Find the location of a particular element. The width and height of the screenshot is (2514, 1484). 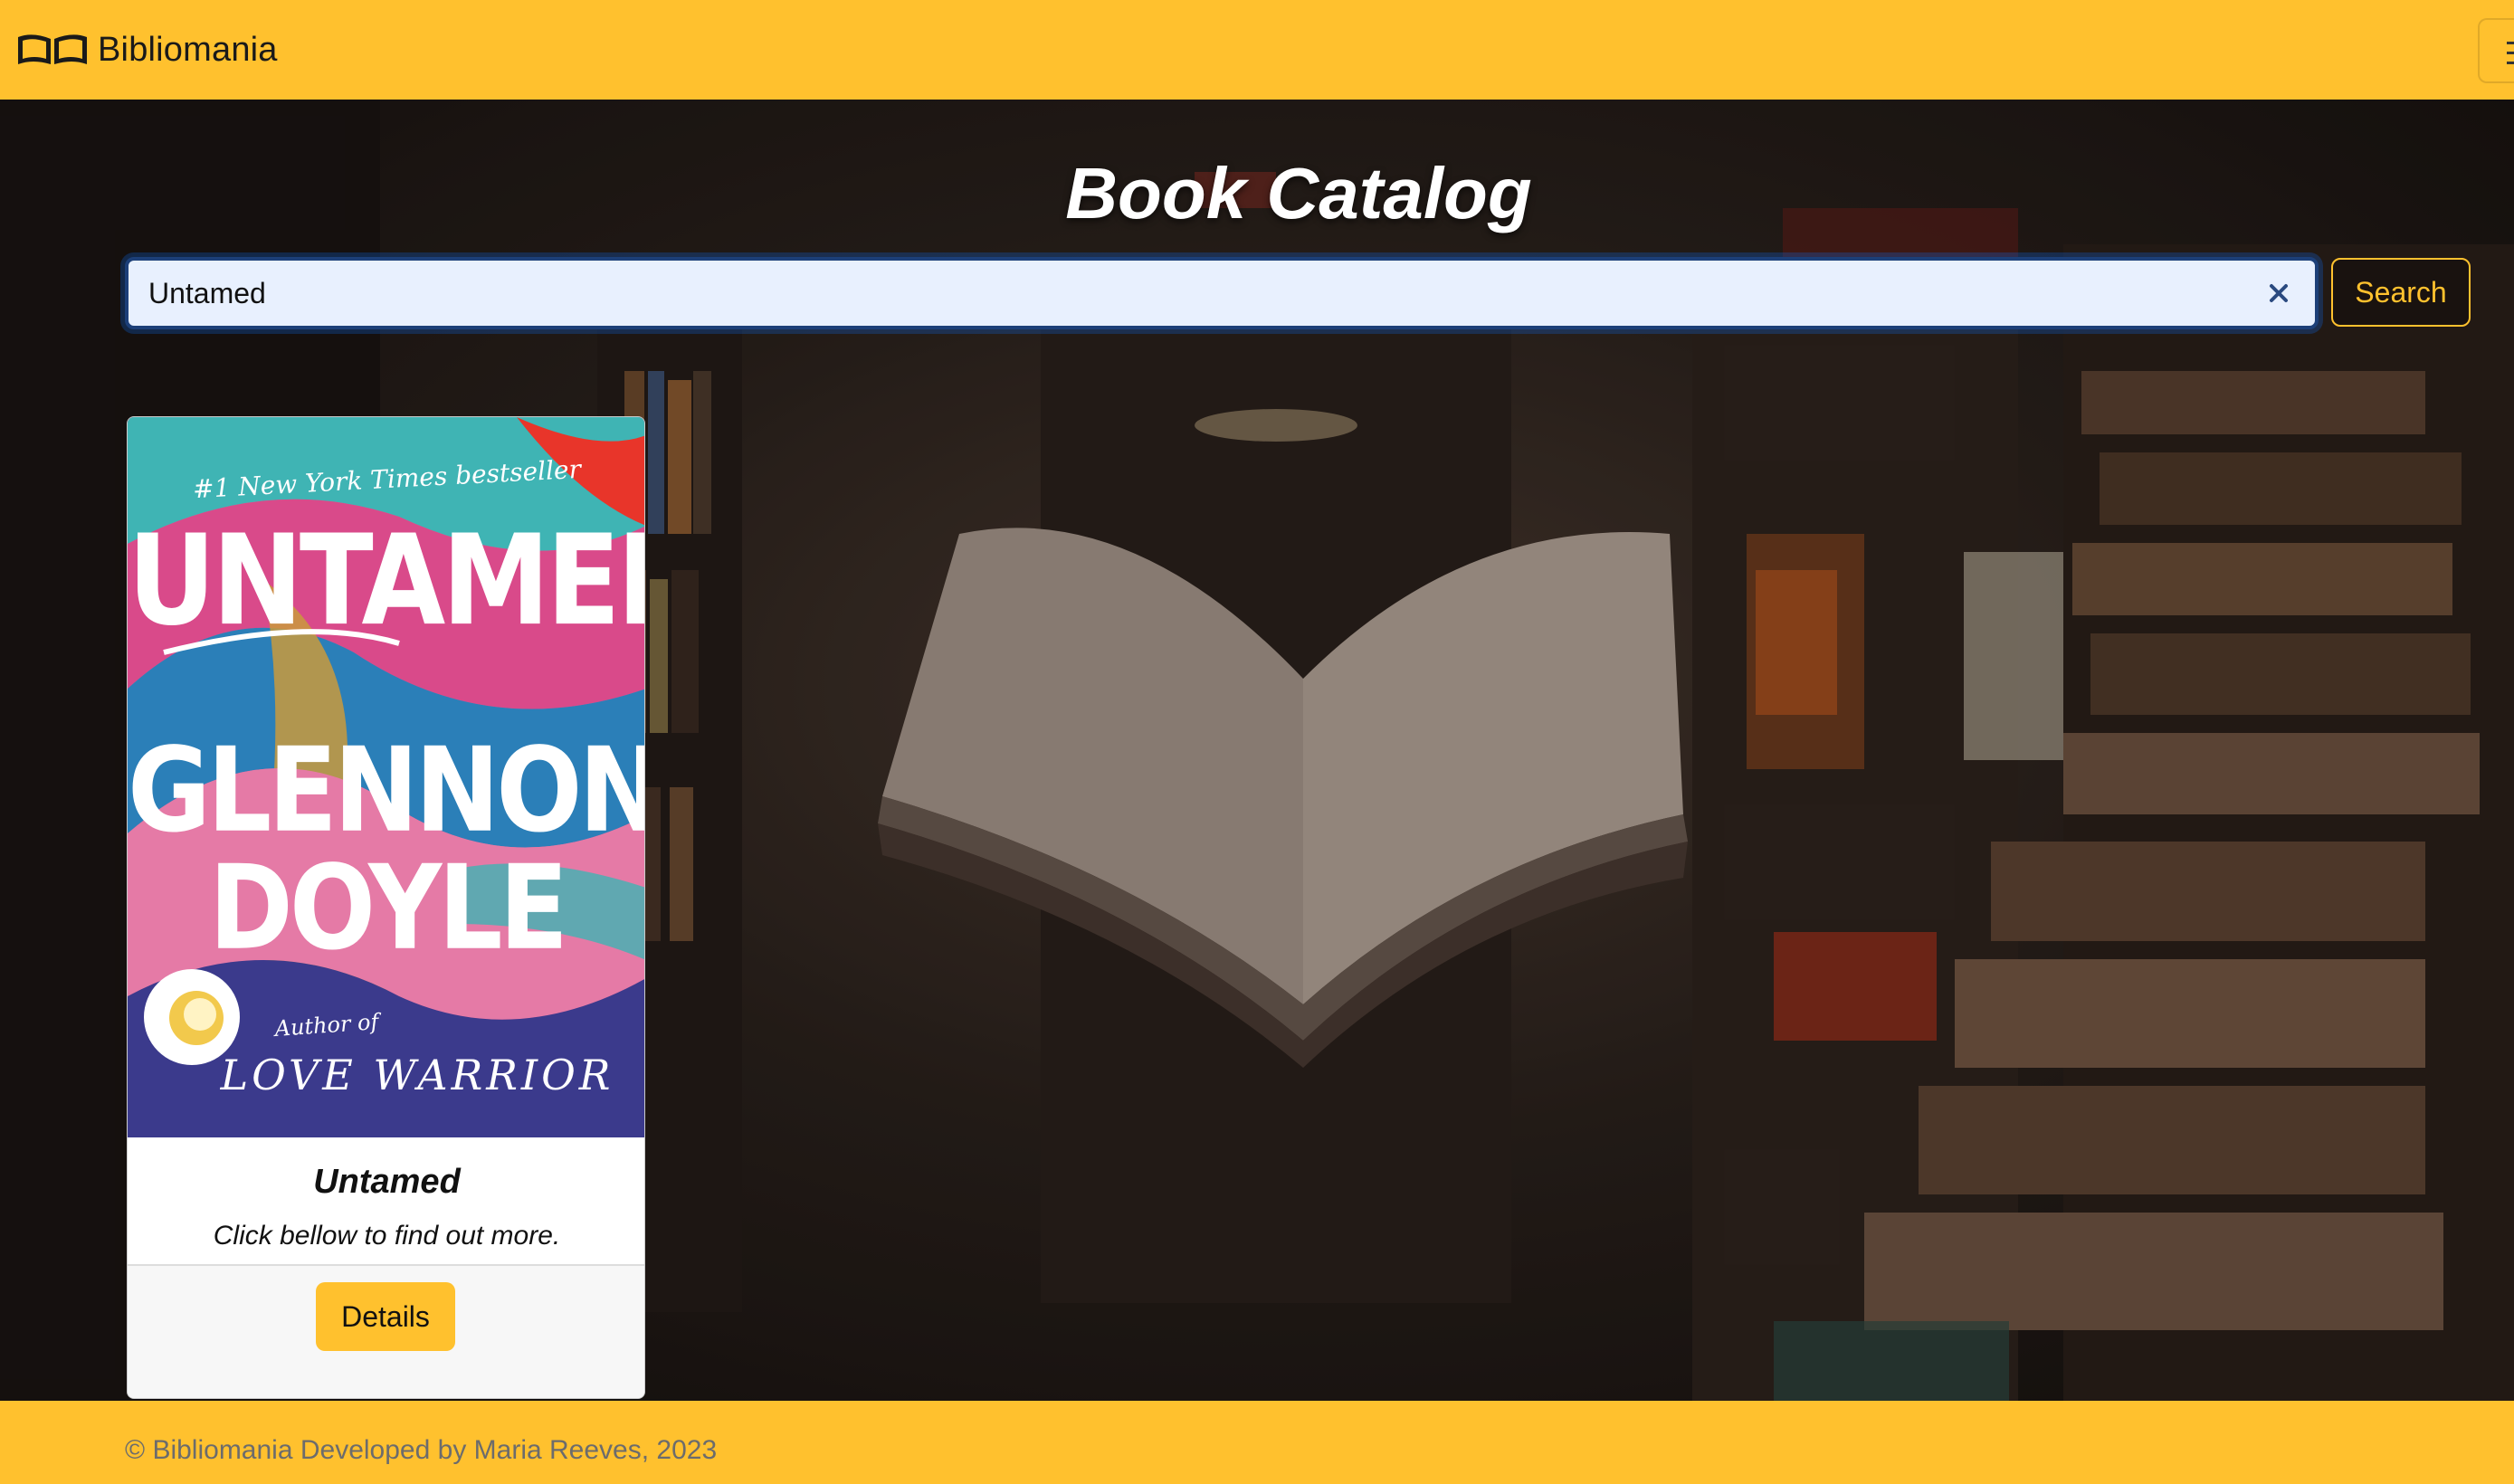

details-button: Details is located at coordinates (385, 1316).